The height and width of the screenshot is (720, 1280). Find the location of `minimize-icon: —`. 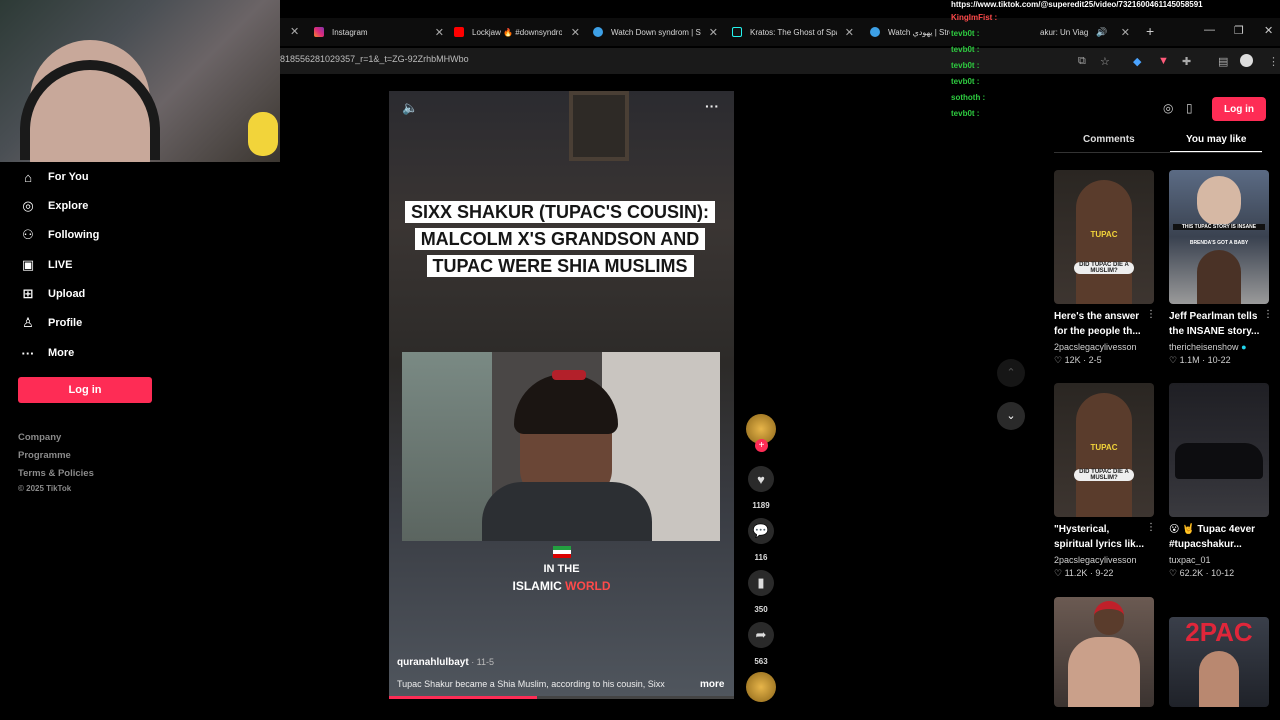

minimize-icon: — is located at coordinates (1209, 30).